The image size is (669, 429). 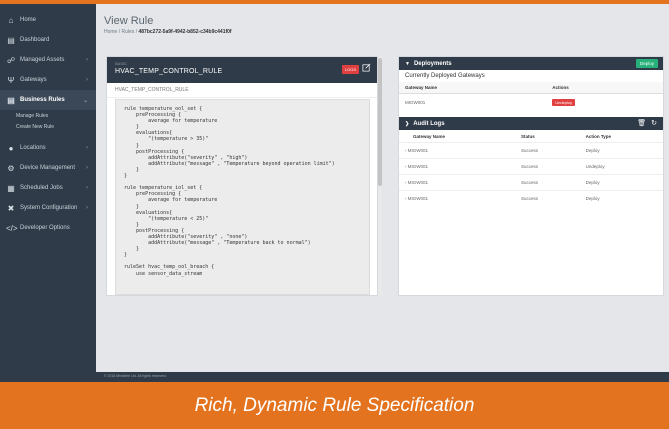 I want to click on undeploy-button: Undeploy, so click(x=564, y=102).